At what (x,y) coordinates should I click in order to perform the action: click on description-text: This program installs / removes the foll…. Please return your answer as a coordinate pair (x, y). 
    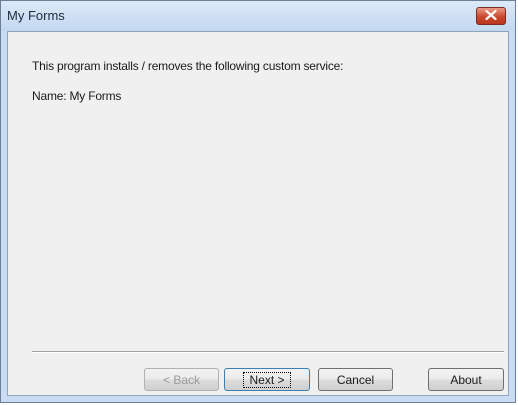
    Looking at the image, I should click on (188, 66).